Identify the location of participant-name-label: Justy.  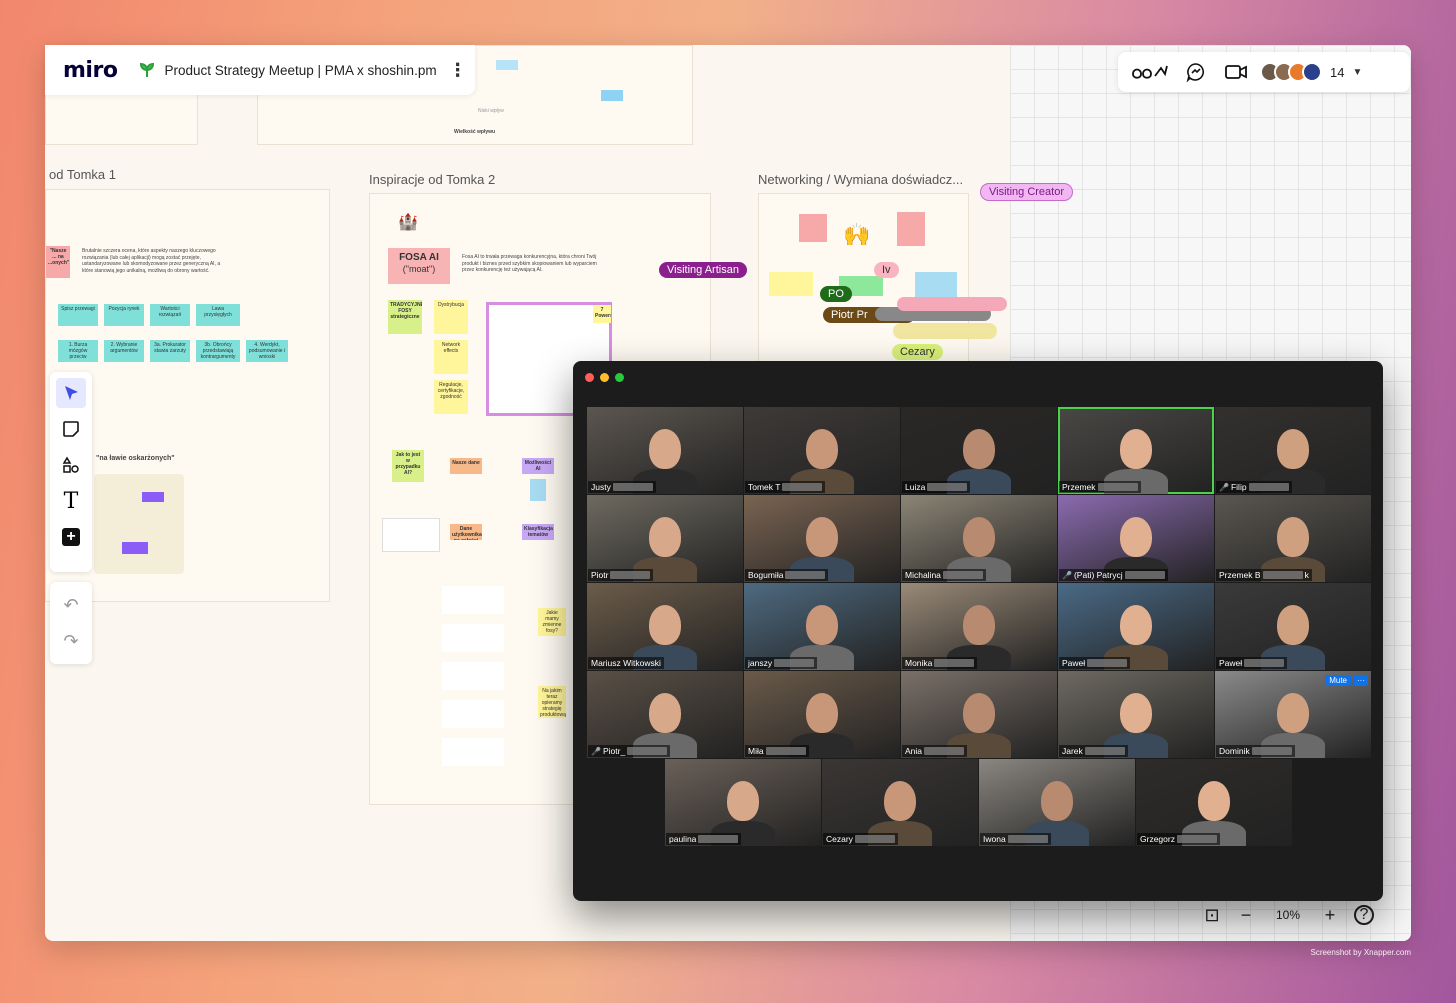
(622, 487).